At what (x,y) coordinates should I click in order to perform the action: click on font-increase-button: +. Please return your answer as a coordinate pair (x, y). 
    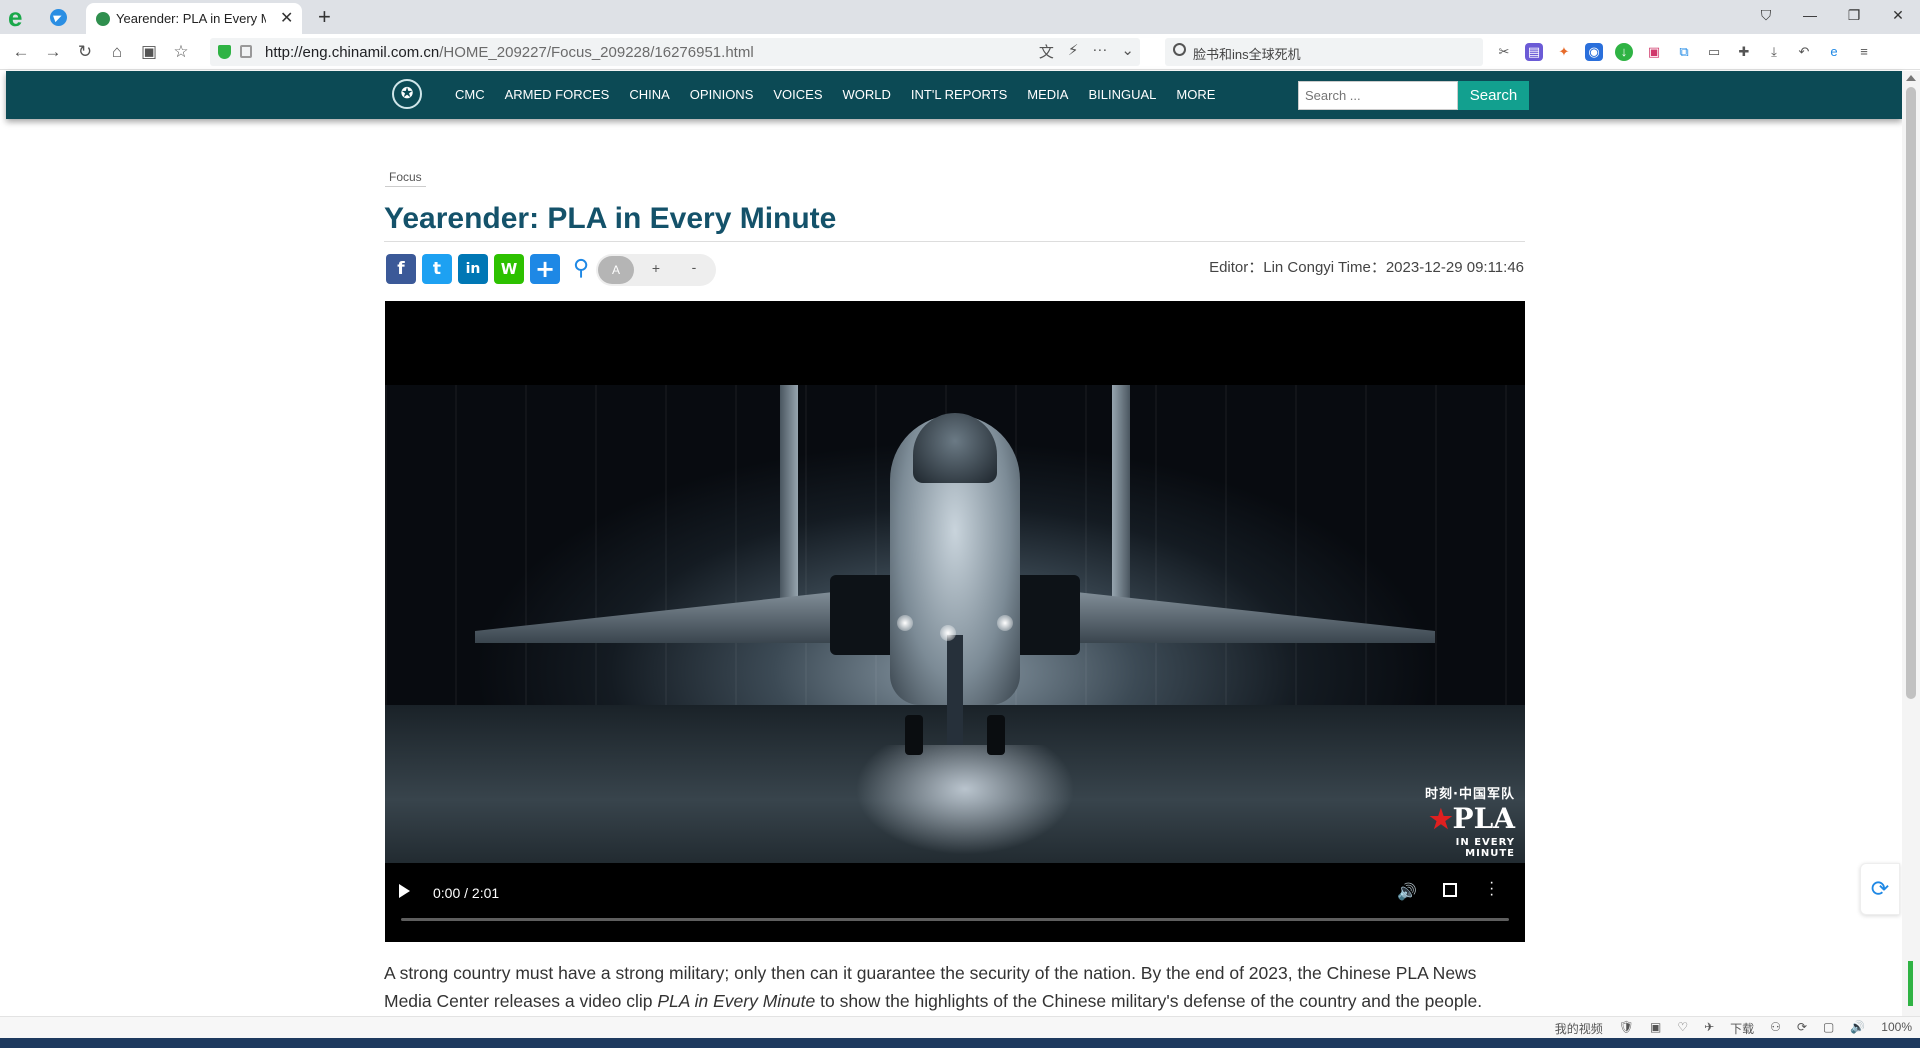
    Looking at the image, I should click on (656, 268).